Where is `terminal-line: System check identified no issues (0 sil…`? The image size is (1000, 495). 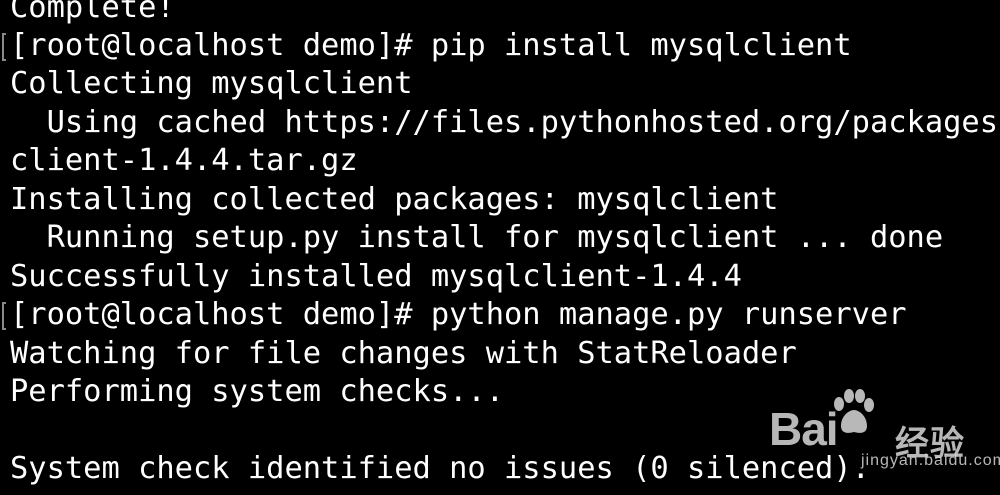
terminal-line: System check identified no issues (0 sil… is located at coordinates (440, 468).